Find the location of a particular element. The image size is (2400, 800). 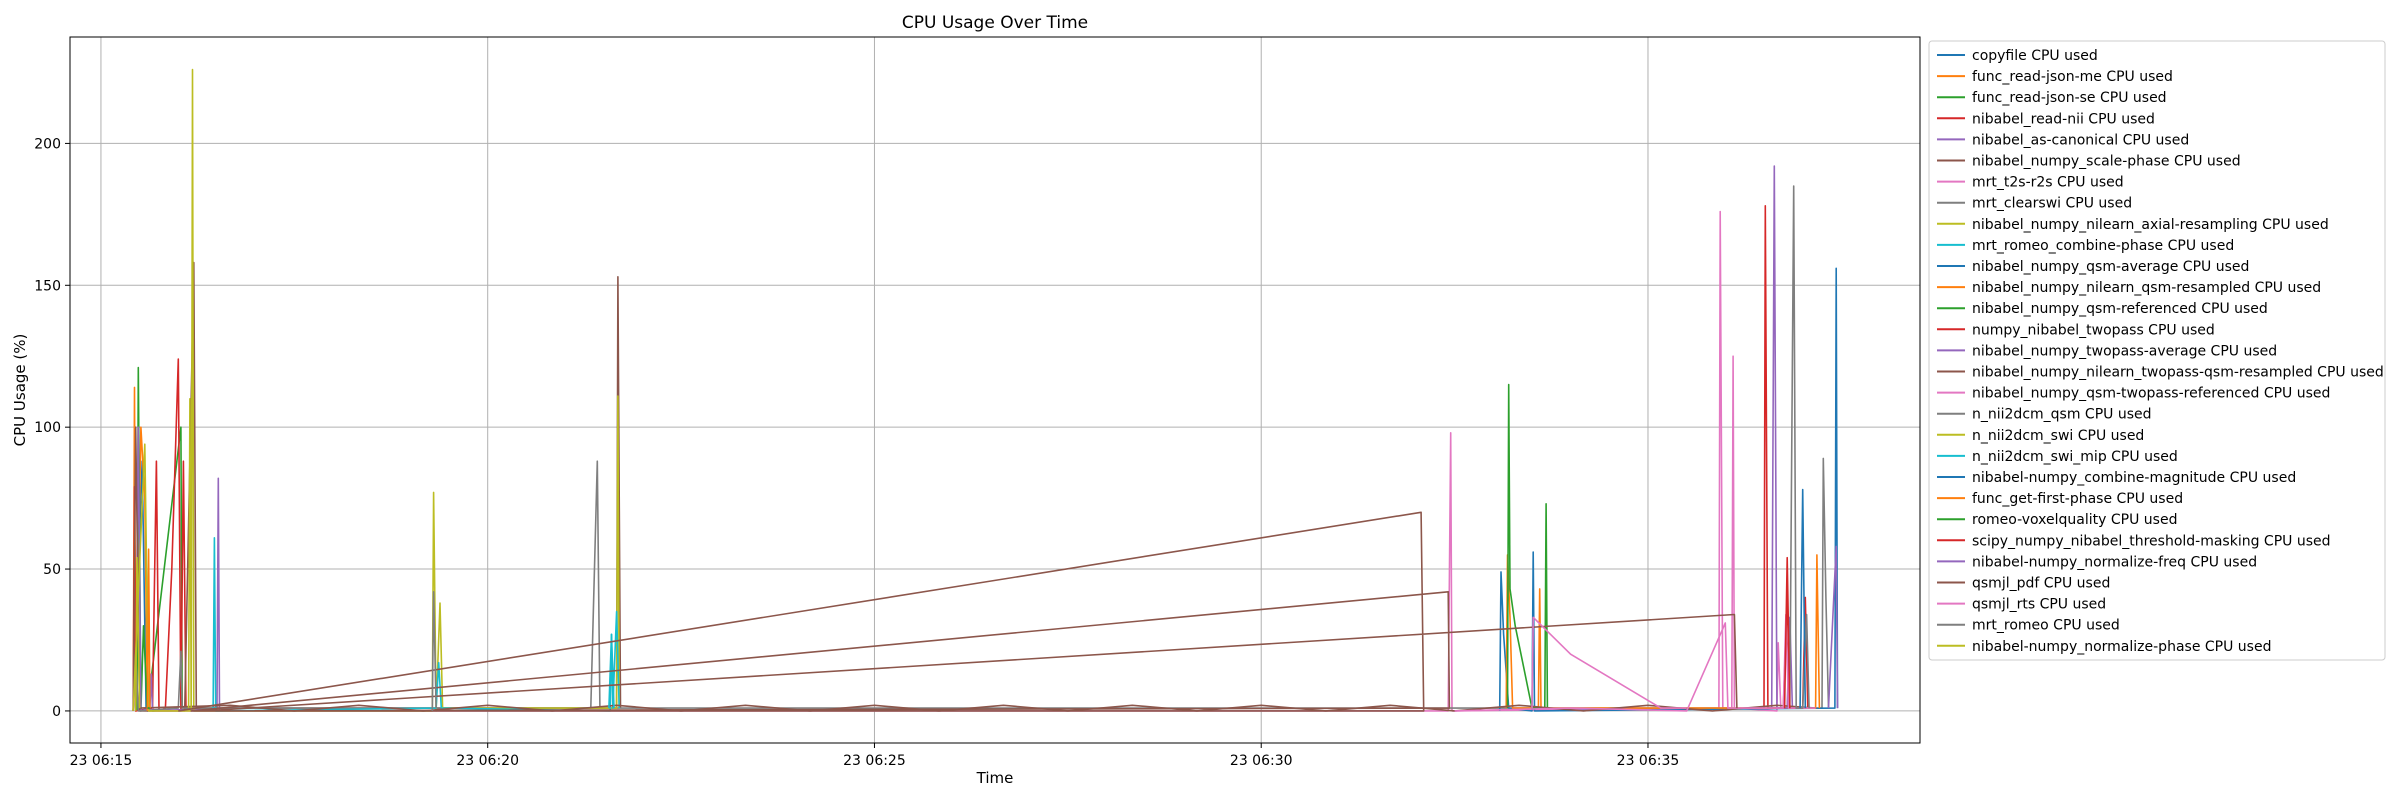

x-tick-label: 23 06:20 is located at coordinates (487, 761).